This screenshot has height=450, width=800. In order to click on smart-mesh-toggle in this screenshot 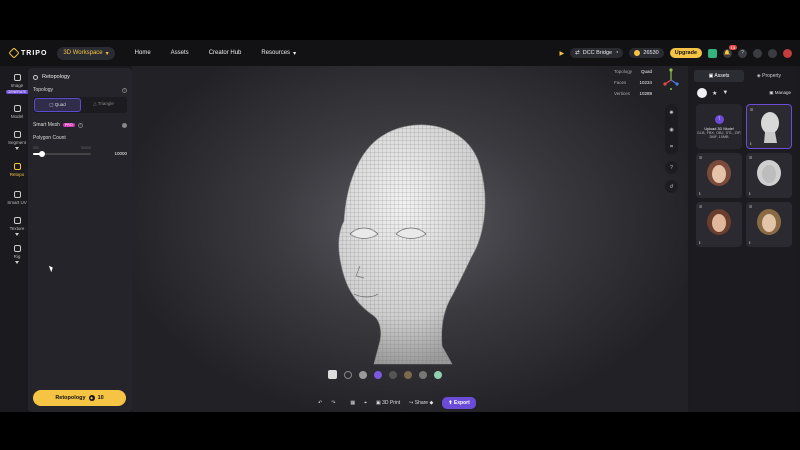, I will do `click(124, 125)`.